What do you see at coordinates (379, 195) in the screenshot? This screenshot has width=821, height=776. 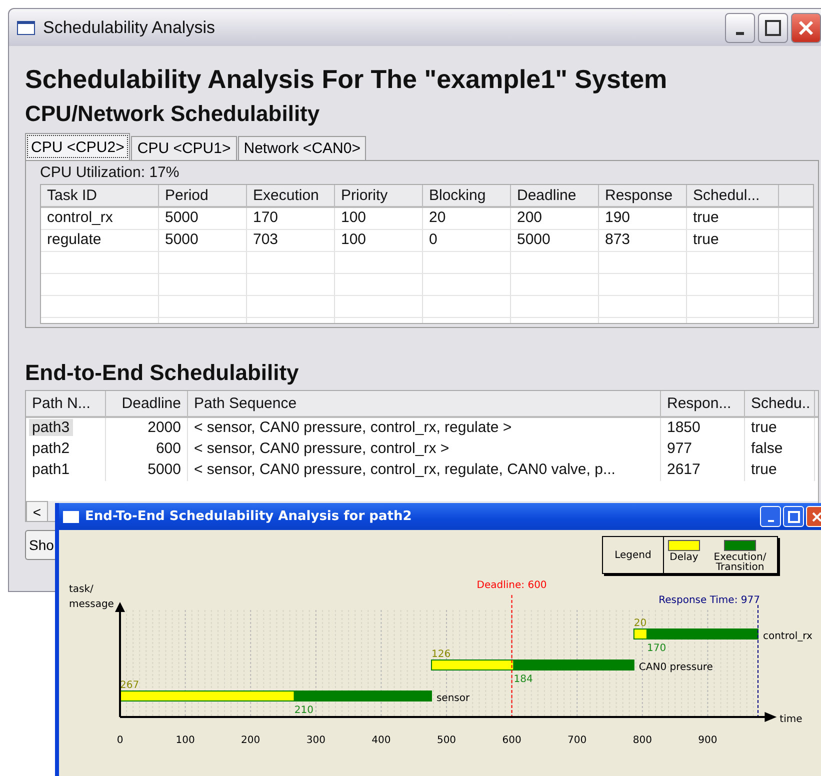 I see `column-header: Priority` at bounding box center [379, 195].